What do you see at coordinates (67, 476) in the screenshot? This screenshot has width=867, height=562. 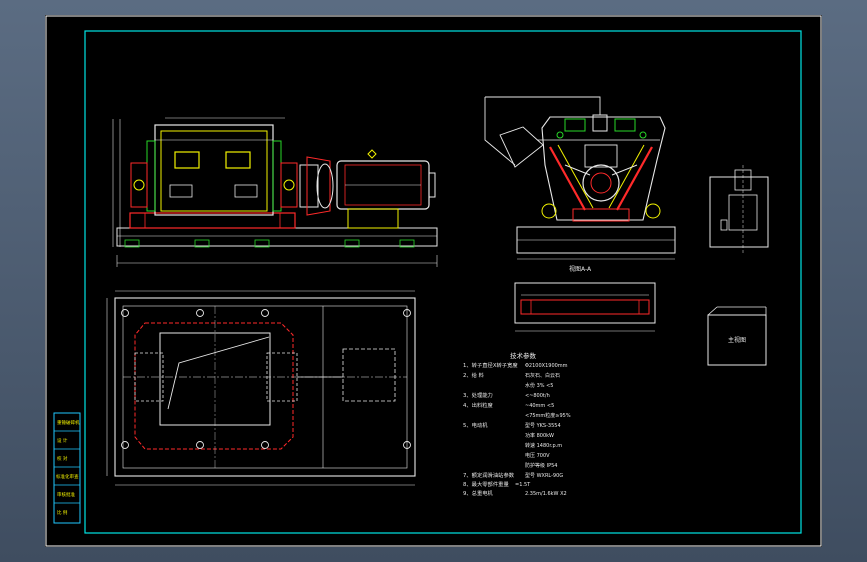 I see `title-block-cell: 标准化审查` at bounding box center [67, 476].